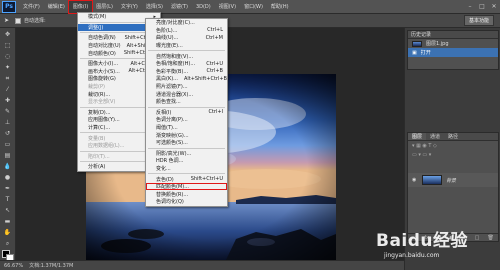 The height and width of the screenshot is (270, 500). Describe the element at coordinates (186, 202) in the screenshot. I see `menu-option: 色调均化(Q)` at that location.